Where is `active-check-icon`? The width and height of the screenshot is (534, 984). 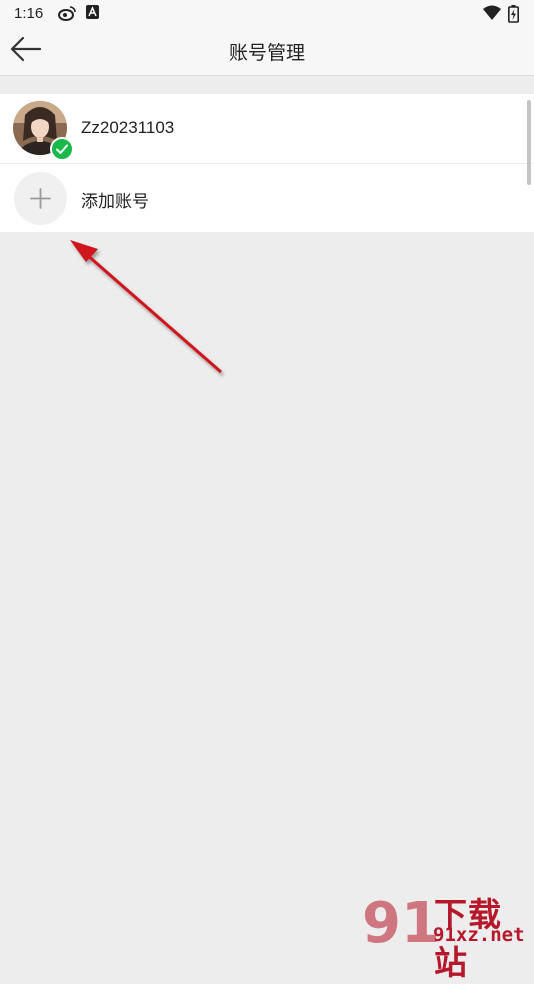 active-check-icon is located at coordinates (62, 149).